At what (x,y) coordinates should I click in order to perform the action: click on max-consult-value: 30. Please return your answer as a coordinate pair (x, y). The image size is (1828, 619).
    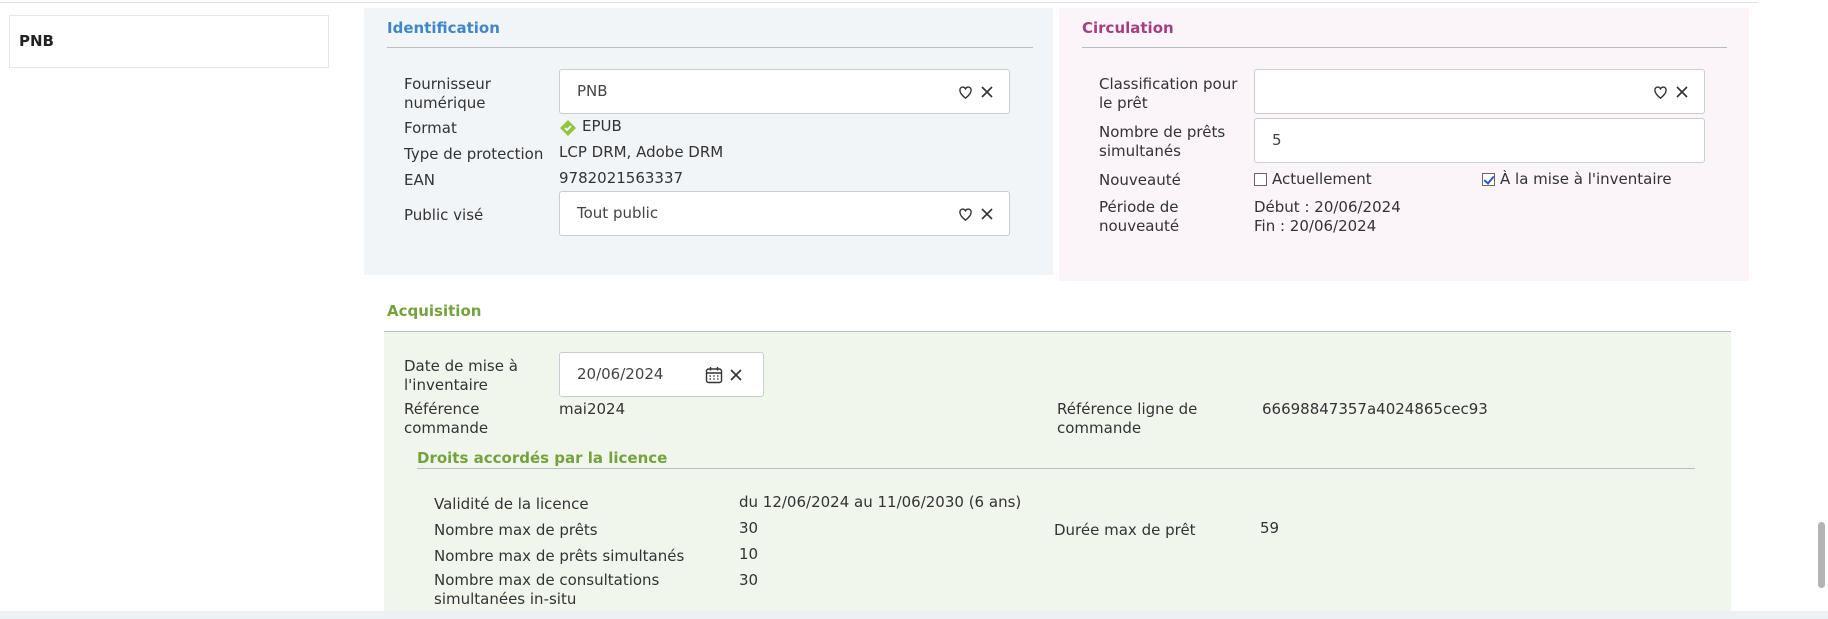
    Looking at the image, I should click on (749, 580).